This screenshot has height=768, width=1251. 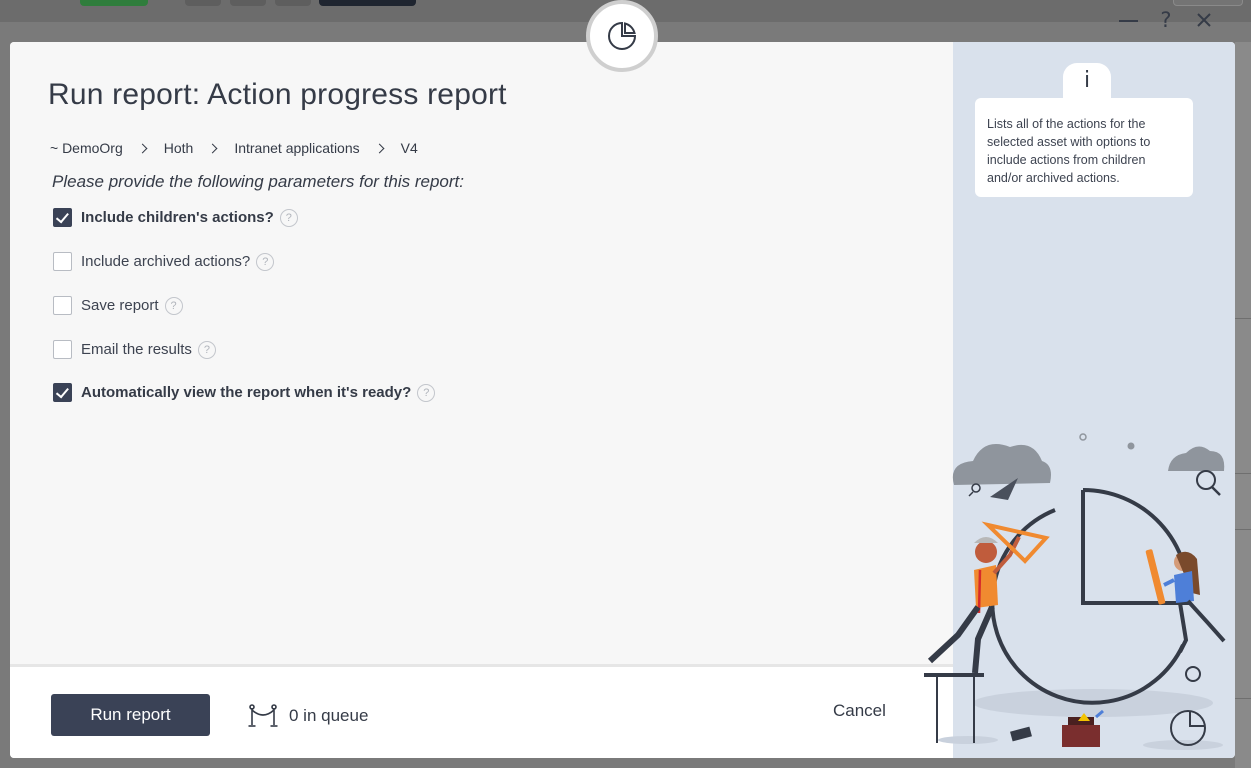 I want to click on param-label: Include children's actions?, so click(x=177, y=217).